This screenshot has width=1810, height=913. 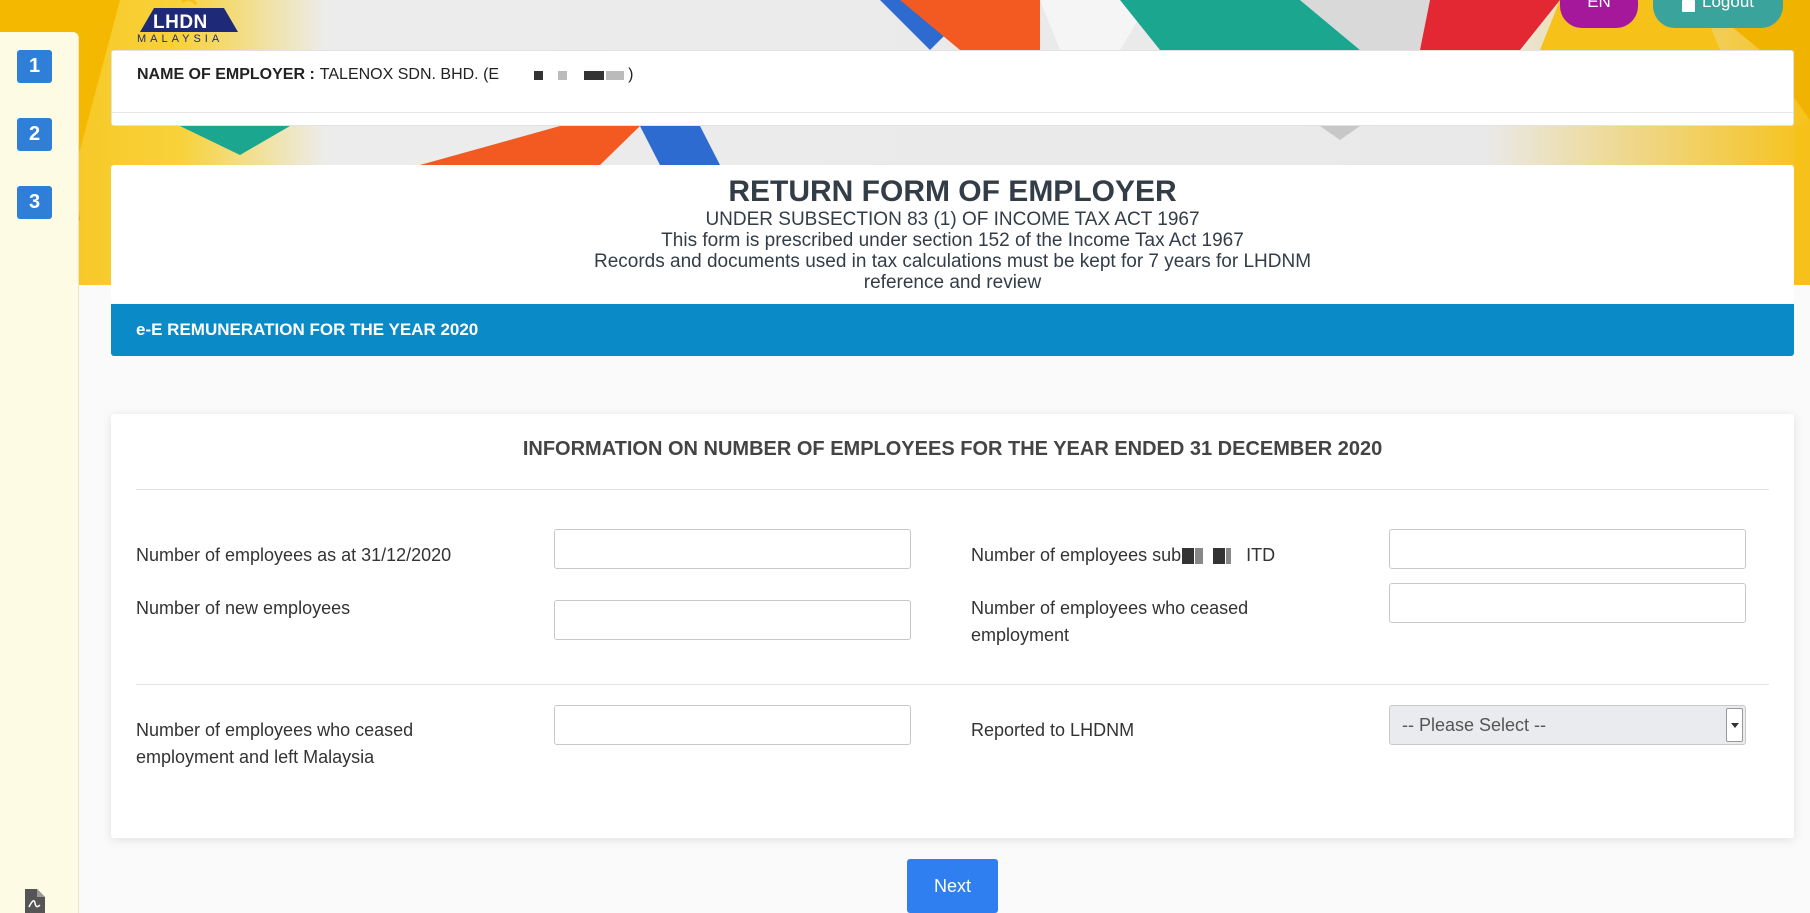 What do you see at coordinates (307, 329) in the screenshot?
I see `remuneration-title: e-E REMUNERATION FOR THE YEAR 2020` at bounding box center [307, 329].